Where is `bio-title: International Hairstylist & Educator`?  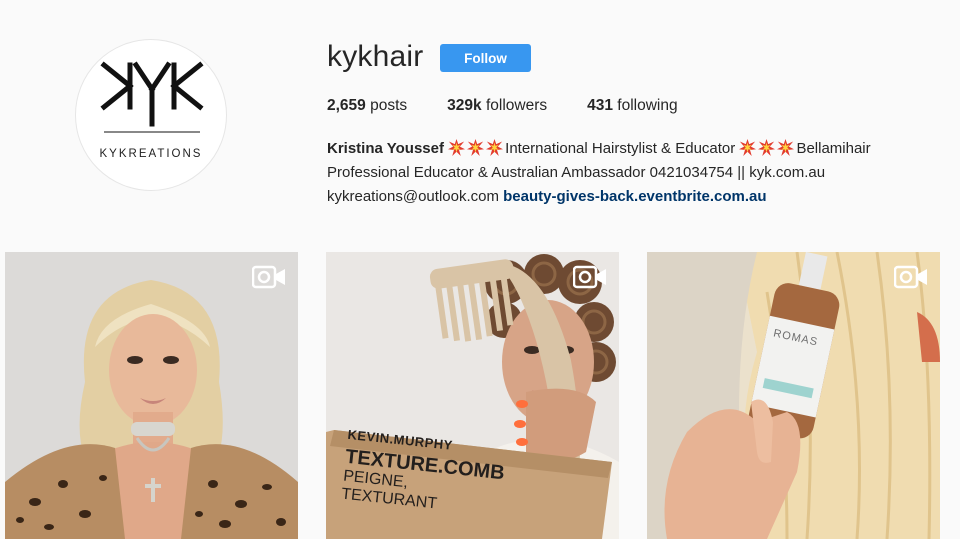
bio-title: International Hairstylist & Educator is located at coordinates (620, 148).